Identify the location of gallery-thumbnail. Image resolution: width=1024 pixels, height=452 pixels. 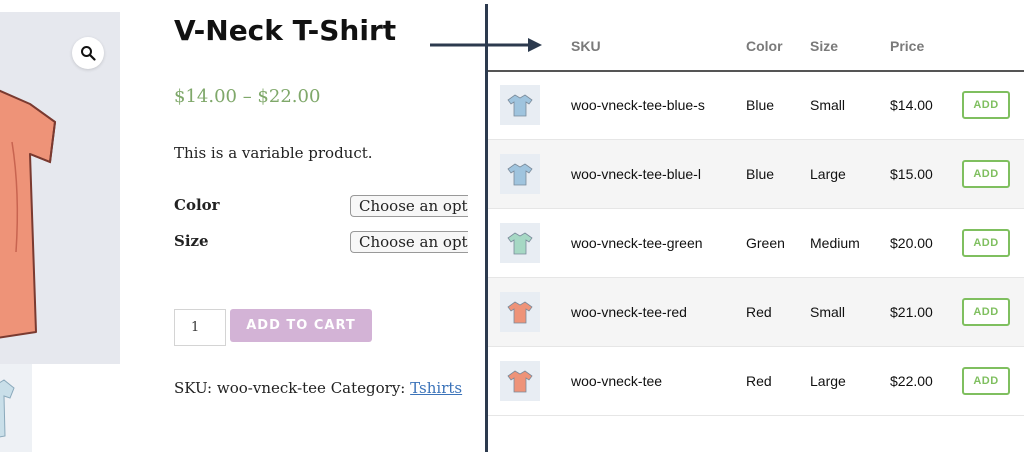
(16, 408).